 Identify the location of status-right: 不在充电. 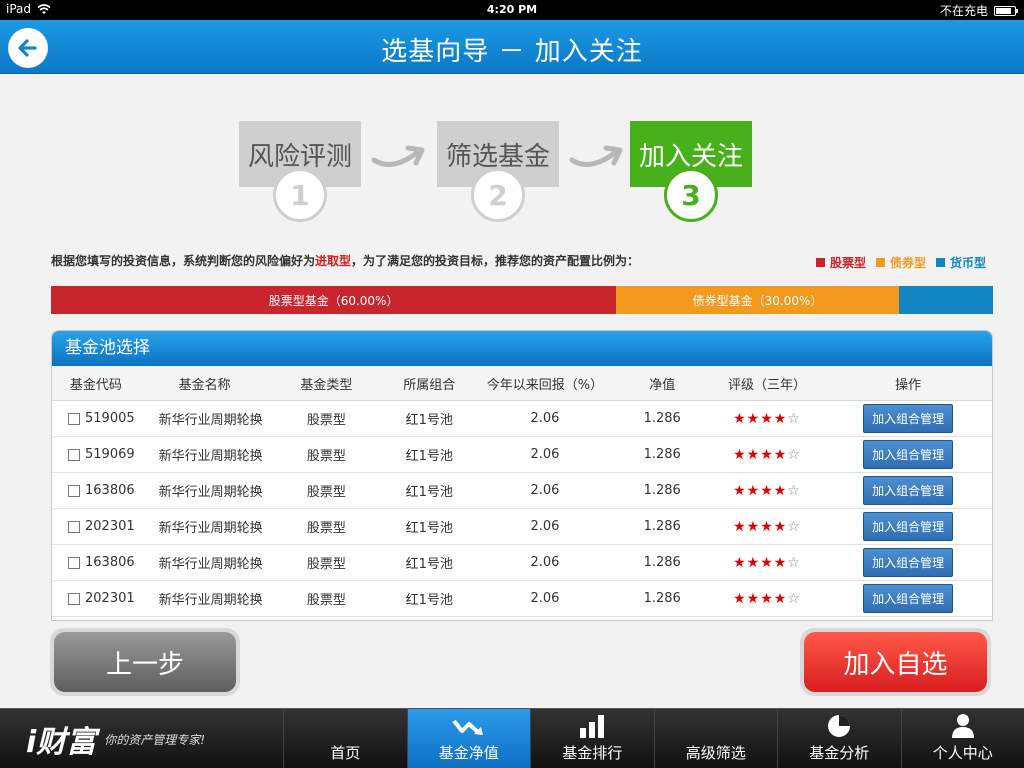
(978, 10).